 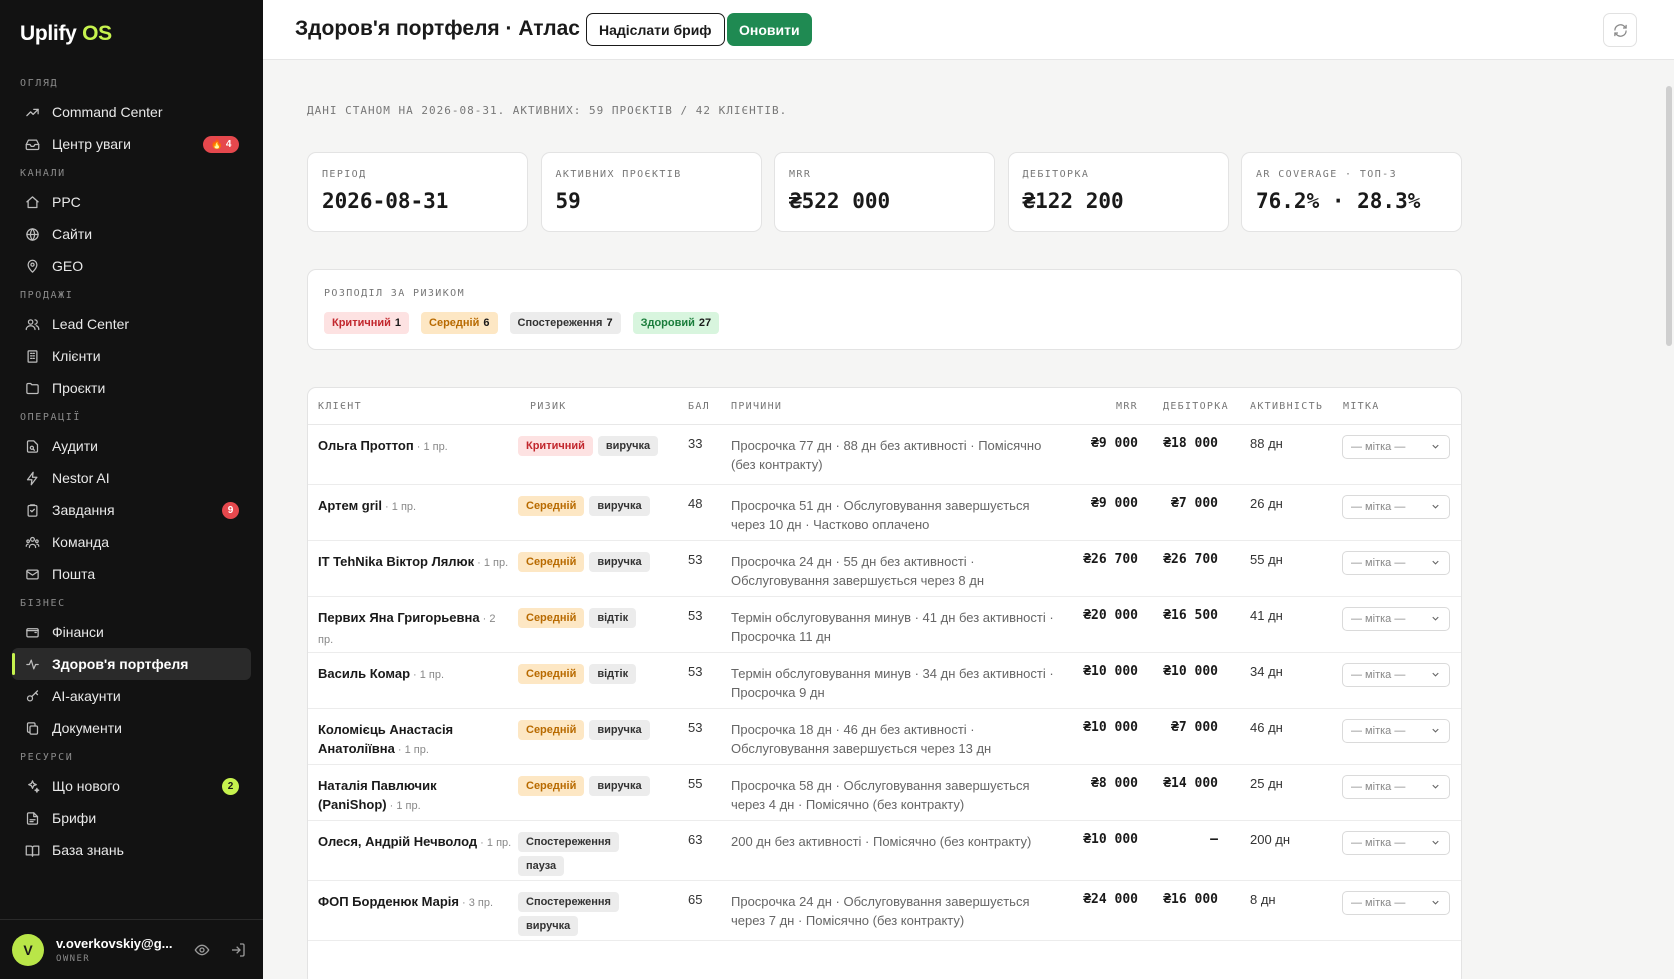 What do you see at coordinates (131, 266) in the screenshot?
I see `sidebar-item: GEO` at bounding box center [131, 266].